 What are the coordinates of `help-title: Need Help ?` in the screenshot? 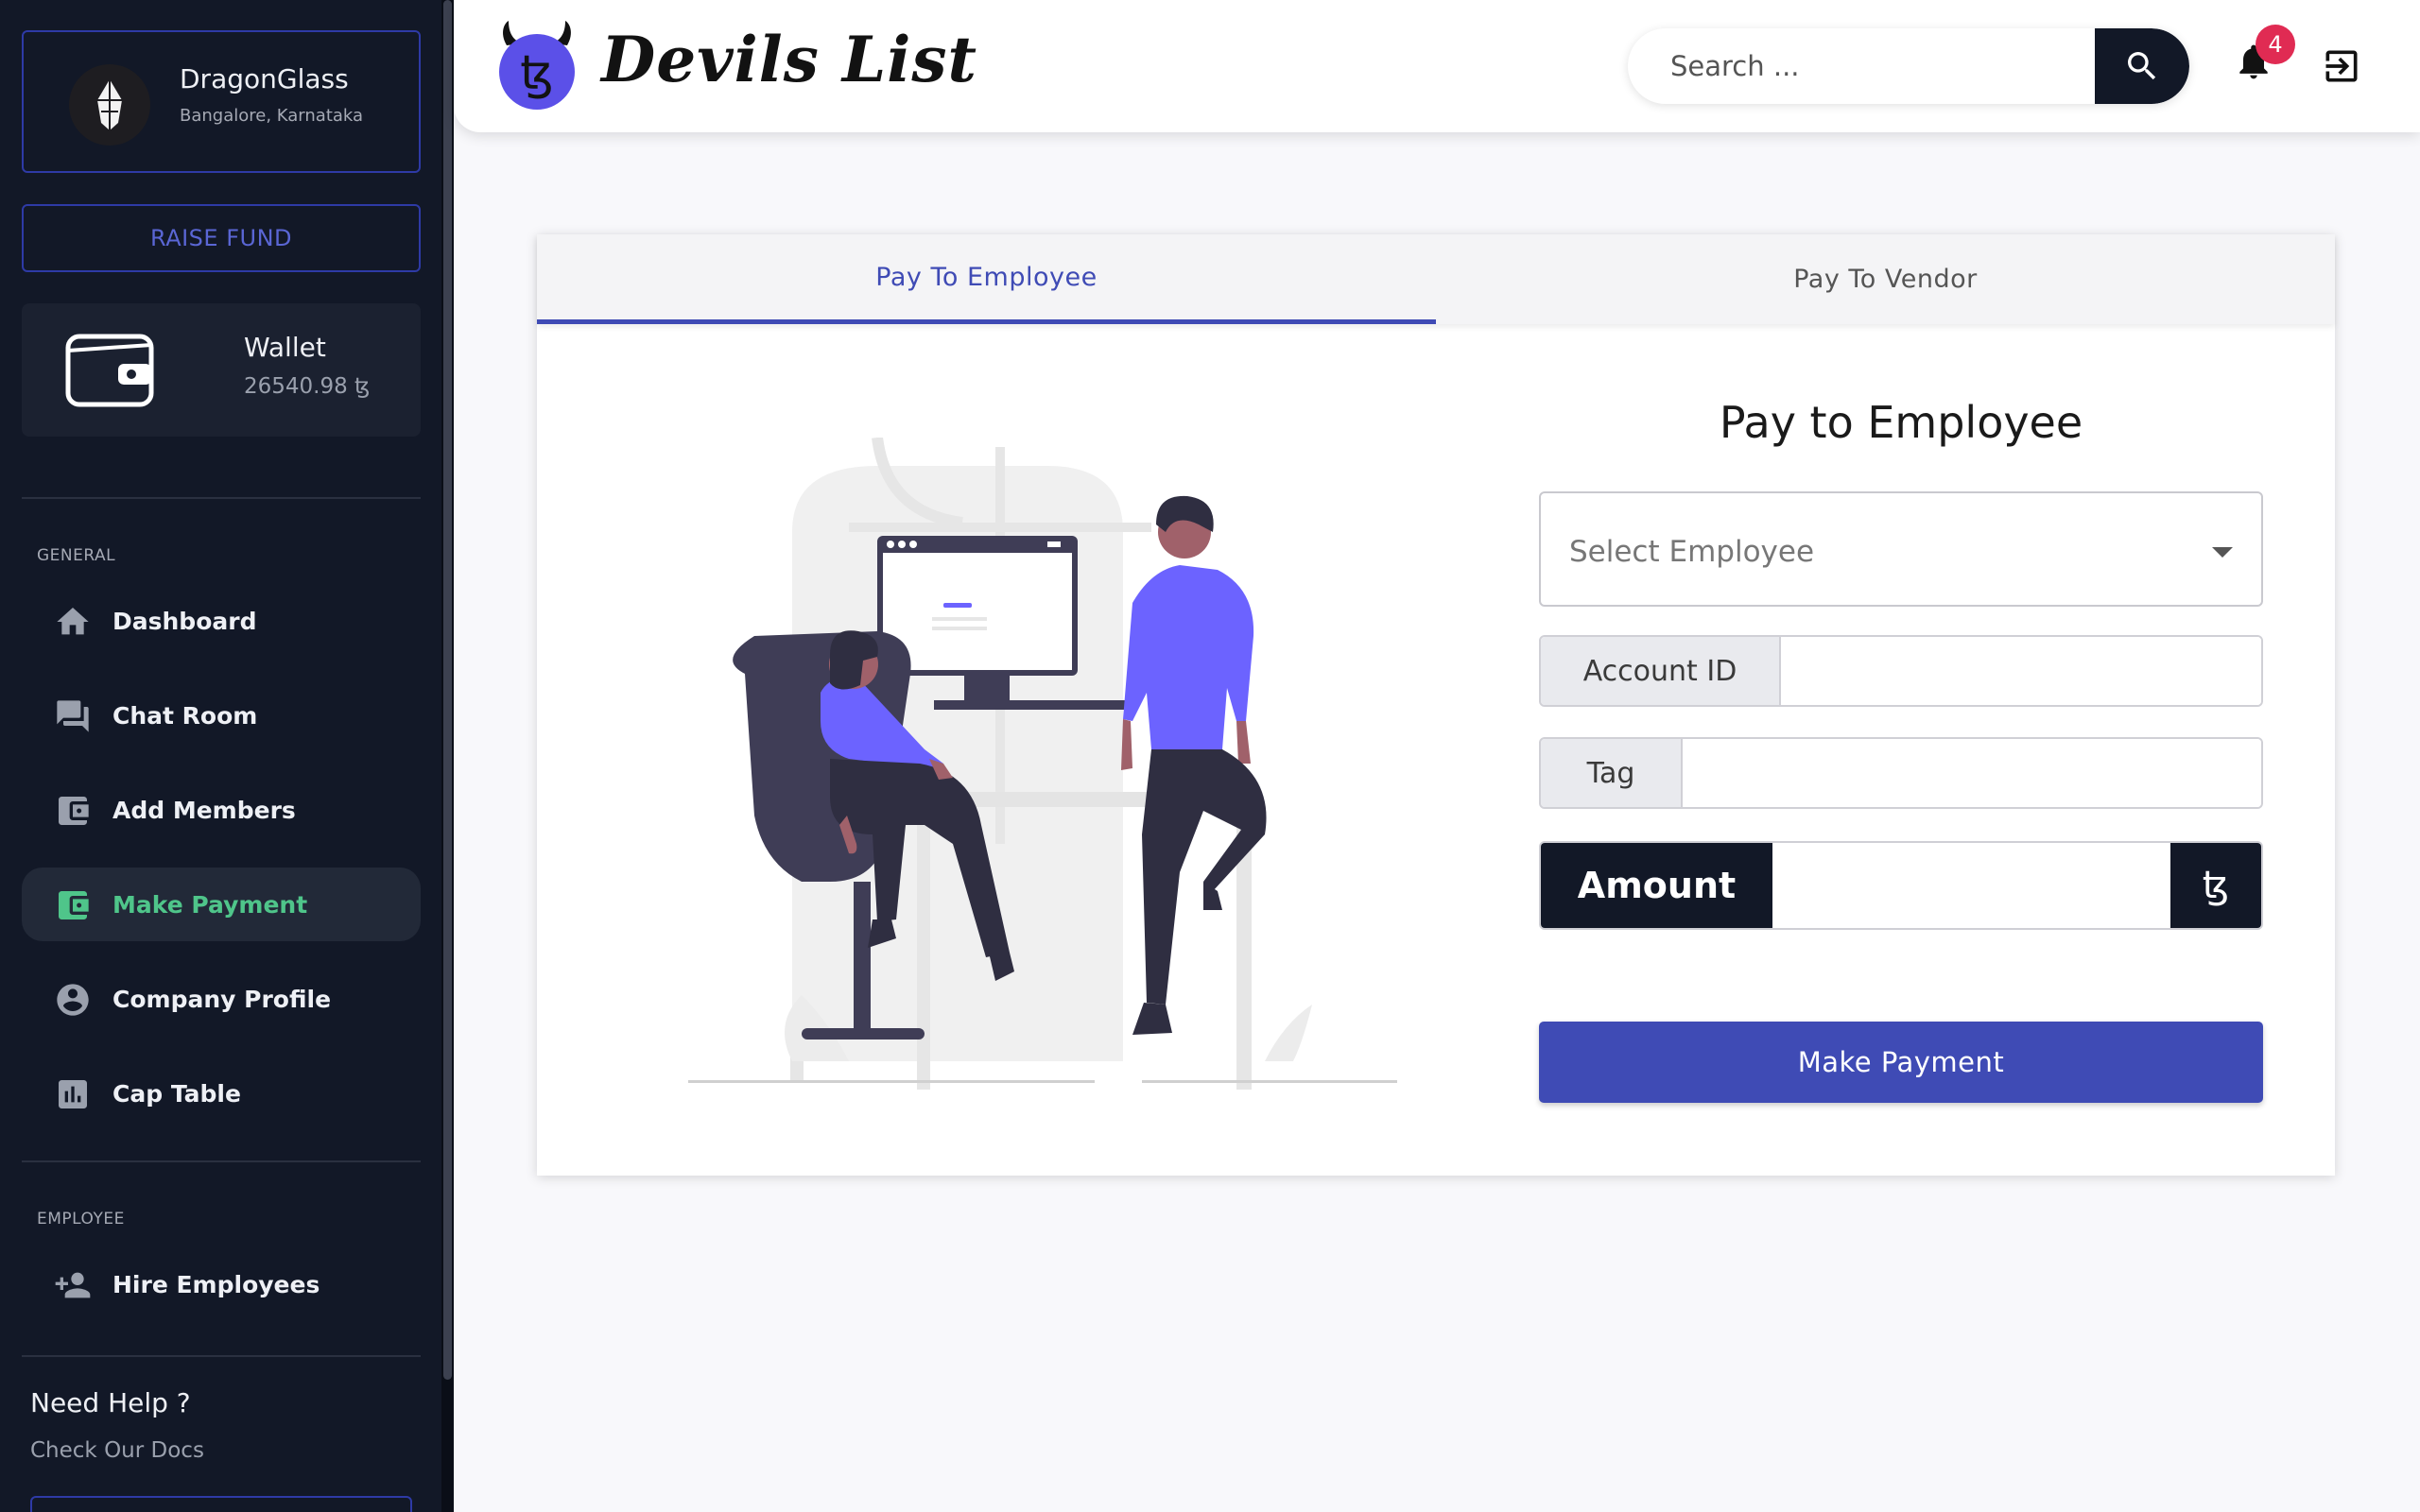 It's located at (111, 1402).